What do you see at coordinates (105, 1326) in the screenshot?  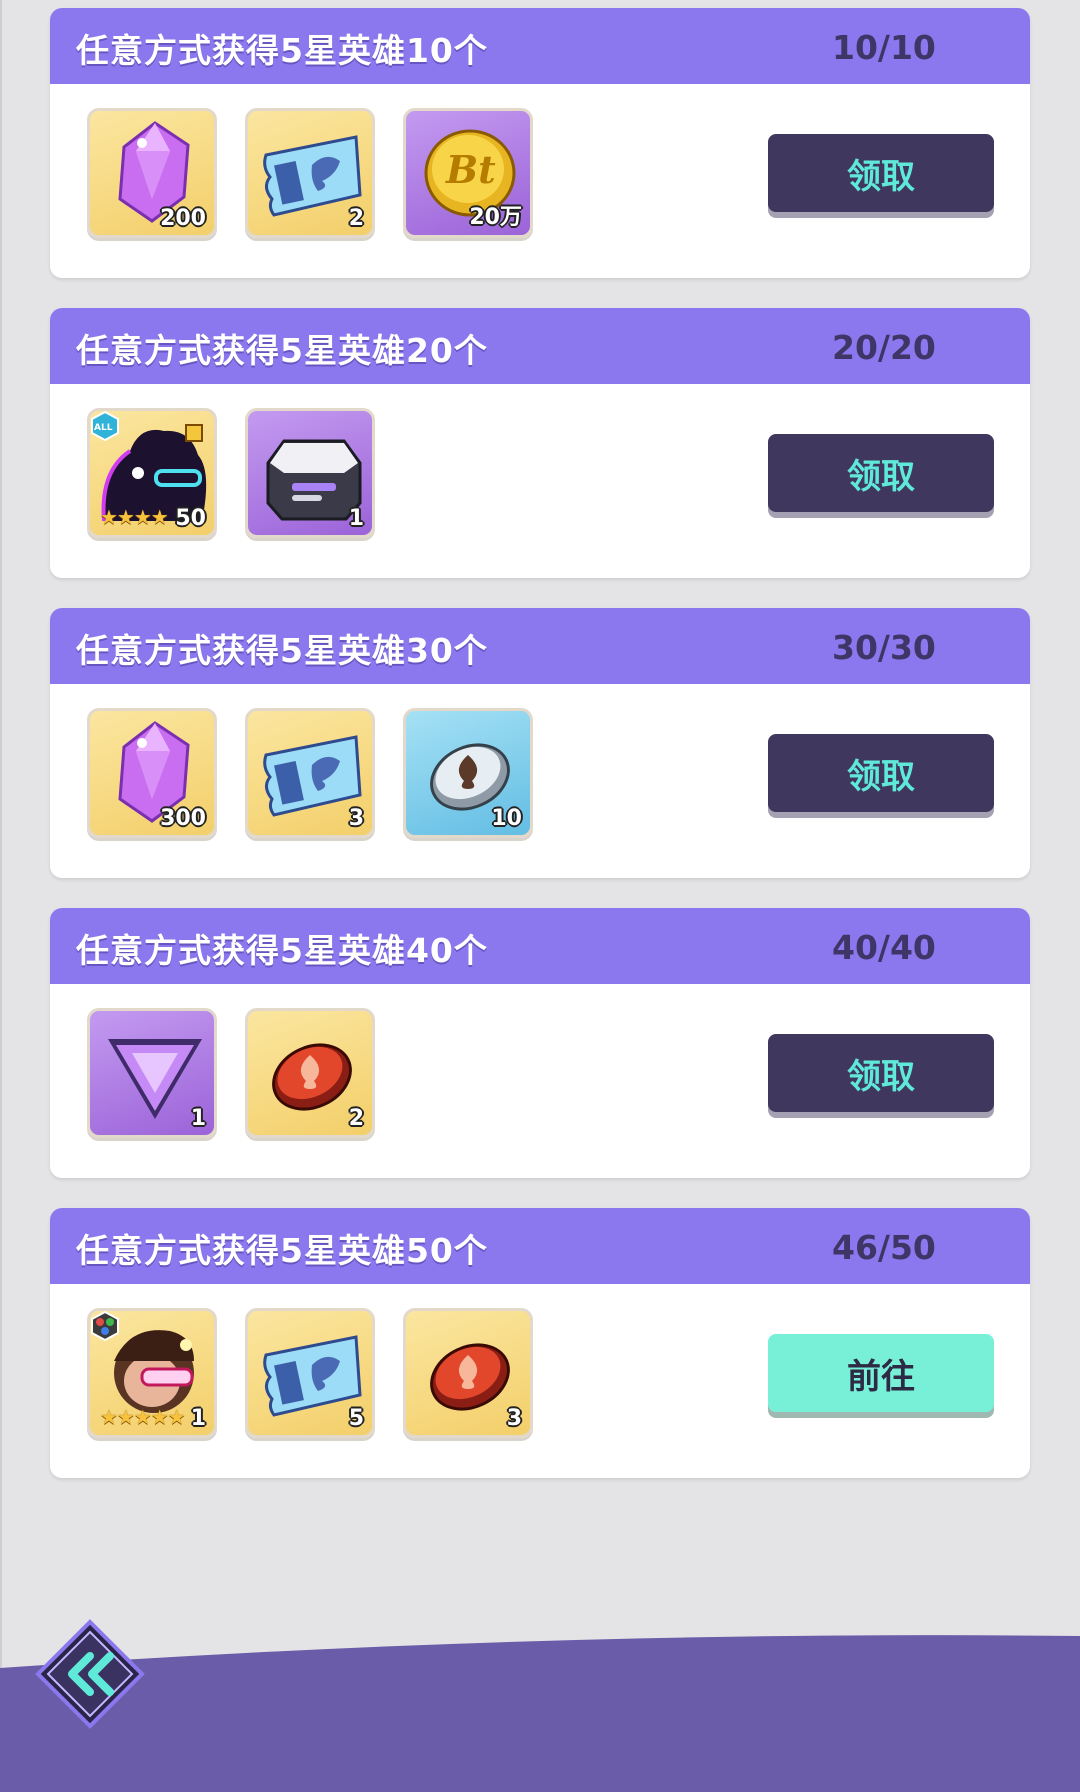 I see `multi-element-badge-icon` at bounding box center [105, 1326].